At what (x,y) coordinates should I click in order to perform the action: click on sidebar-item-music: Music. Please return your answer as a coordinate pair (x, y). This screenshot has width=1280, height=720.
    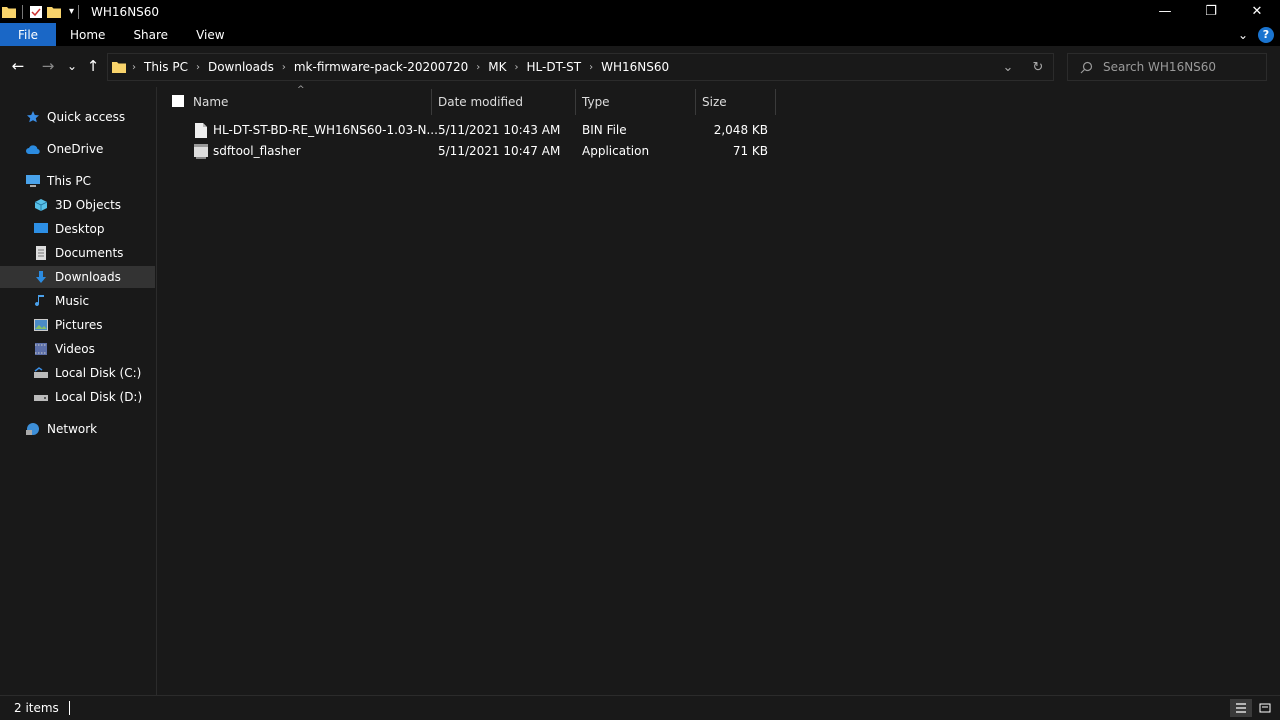
    Looking at the image, I should click on (77, 301).